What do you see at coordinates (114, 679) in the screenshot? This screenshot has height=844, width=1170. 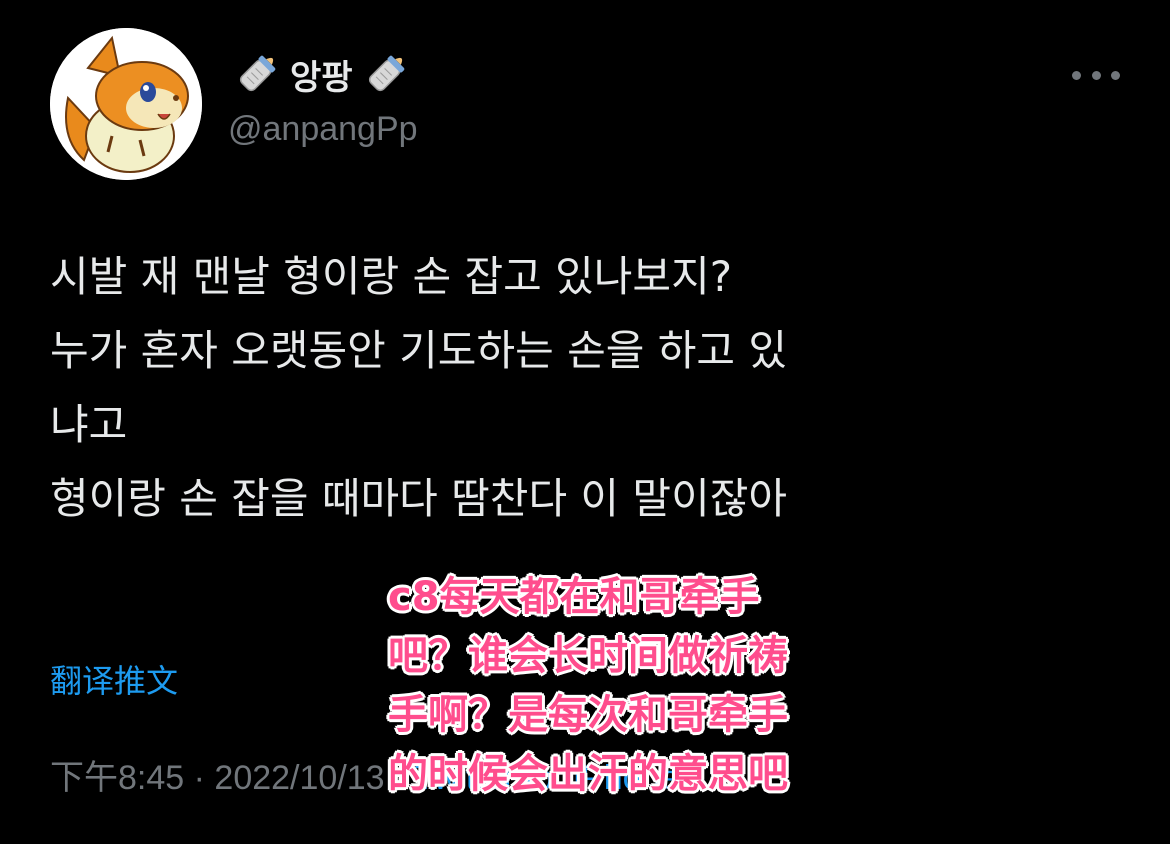 I see `translate-tweet-link: 翻译推文` at bounding box center [114, 679].